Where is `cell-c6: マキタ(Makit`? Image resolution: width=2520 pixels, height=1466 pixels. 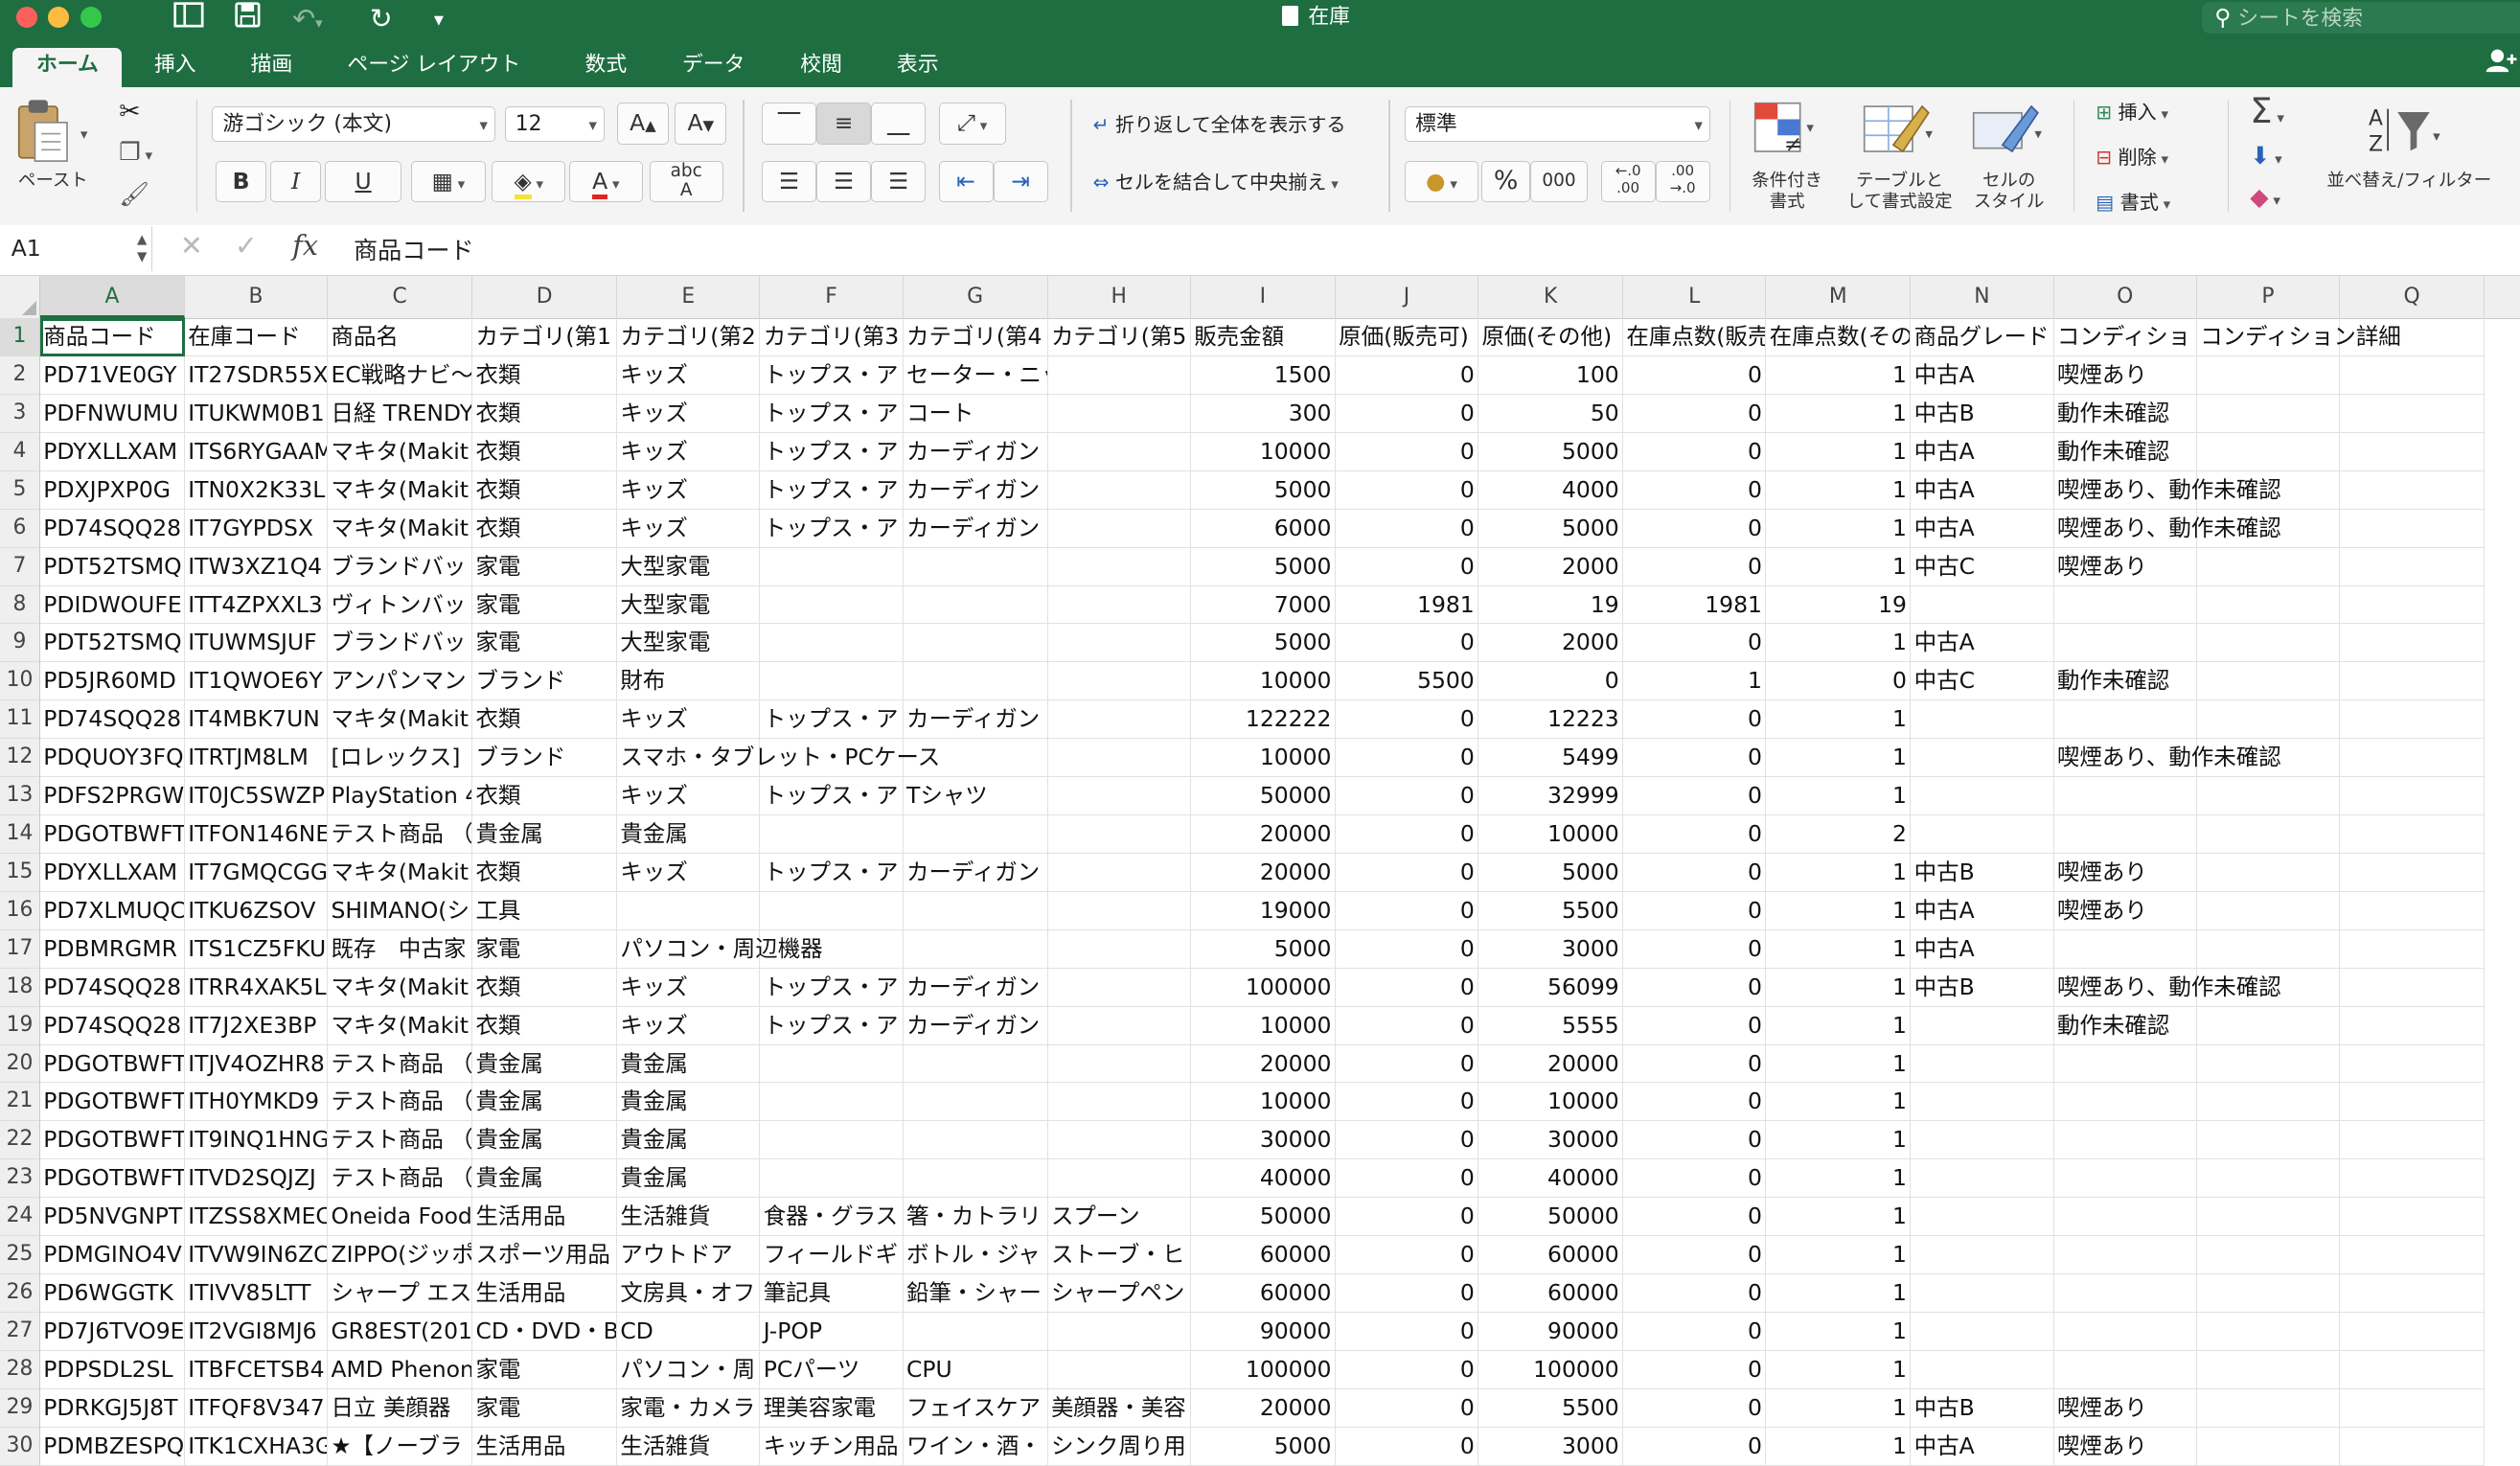
cell-c6: マキタ(Makit is located at coordinates (400, 528).